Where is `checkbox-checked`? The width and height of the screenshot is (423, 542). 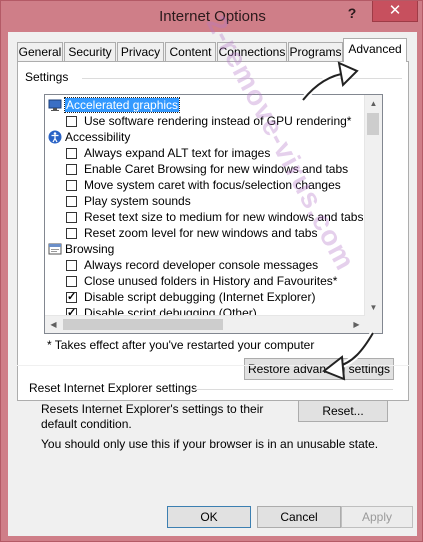
checkbox-checked is located at coordinates (71, 297).